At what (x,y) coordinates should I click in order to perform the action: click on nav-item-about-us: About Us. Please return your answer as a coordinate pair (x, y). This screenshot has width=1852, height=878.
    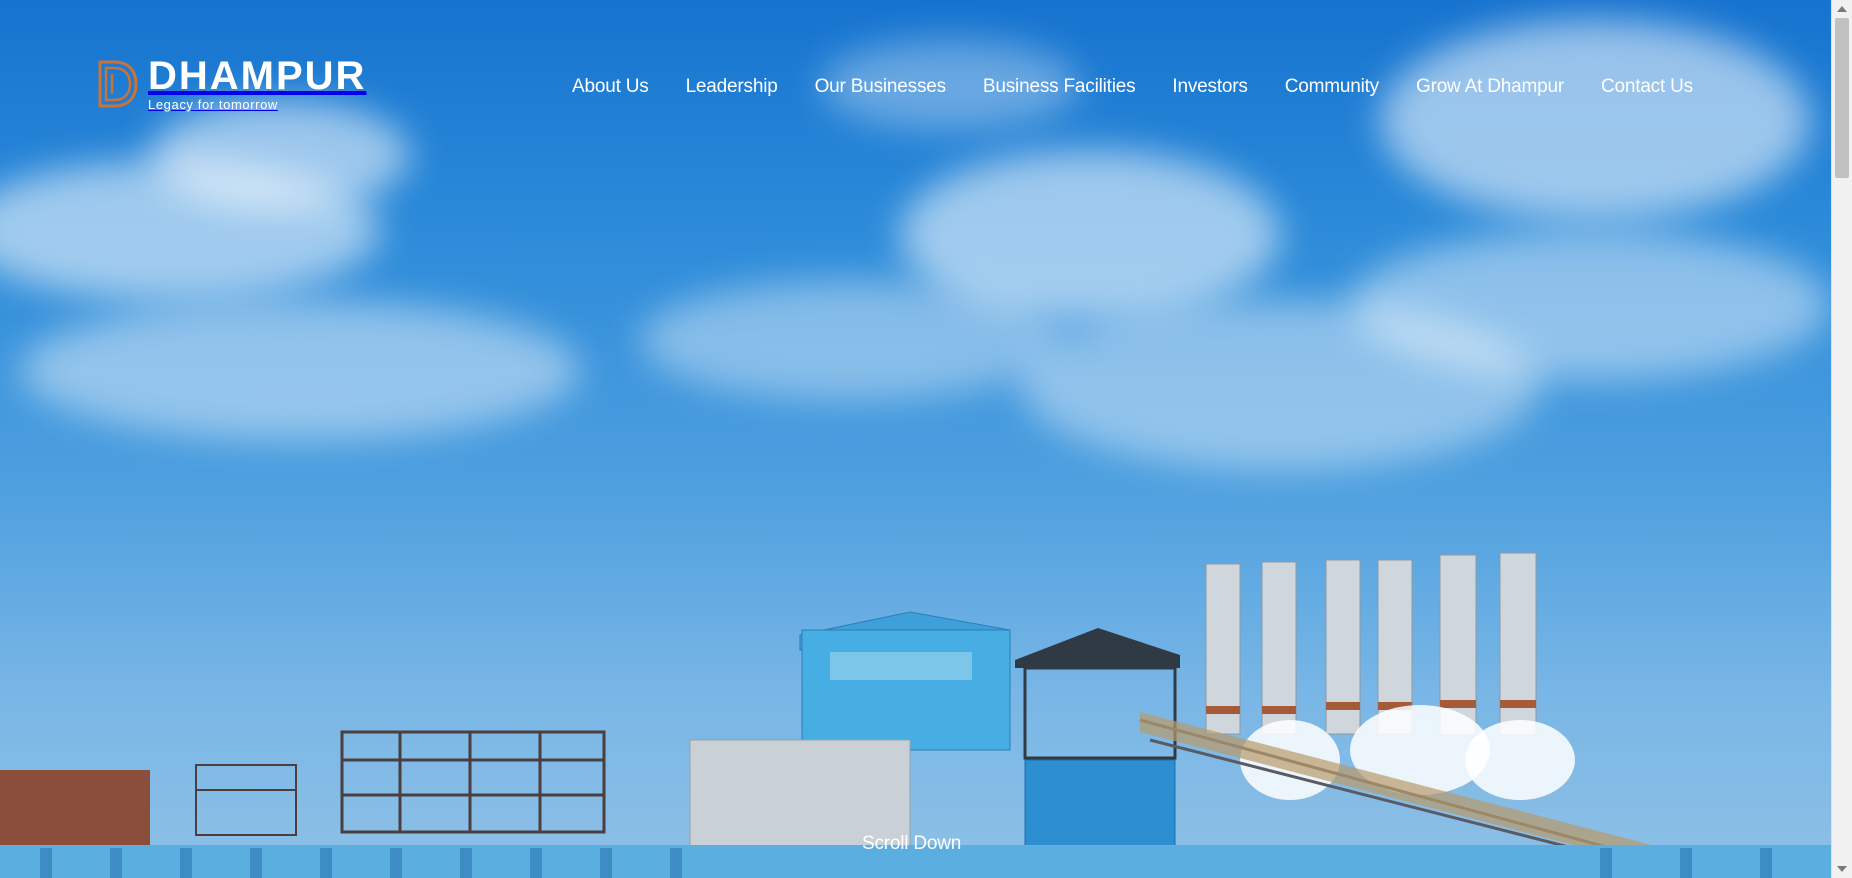
    Looking at the image, I should click on (610, 87).